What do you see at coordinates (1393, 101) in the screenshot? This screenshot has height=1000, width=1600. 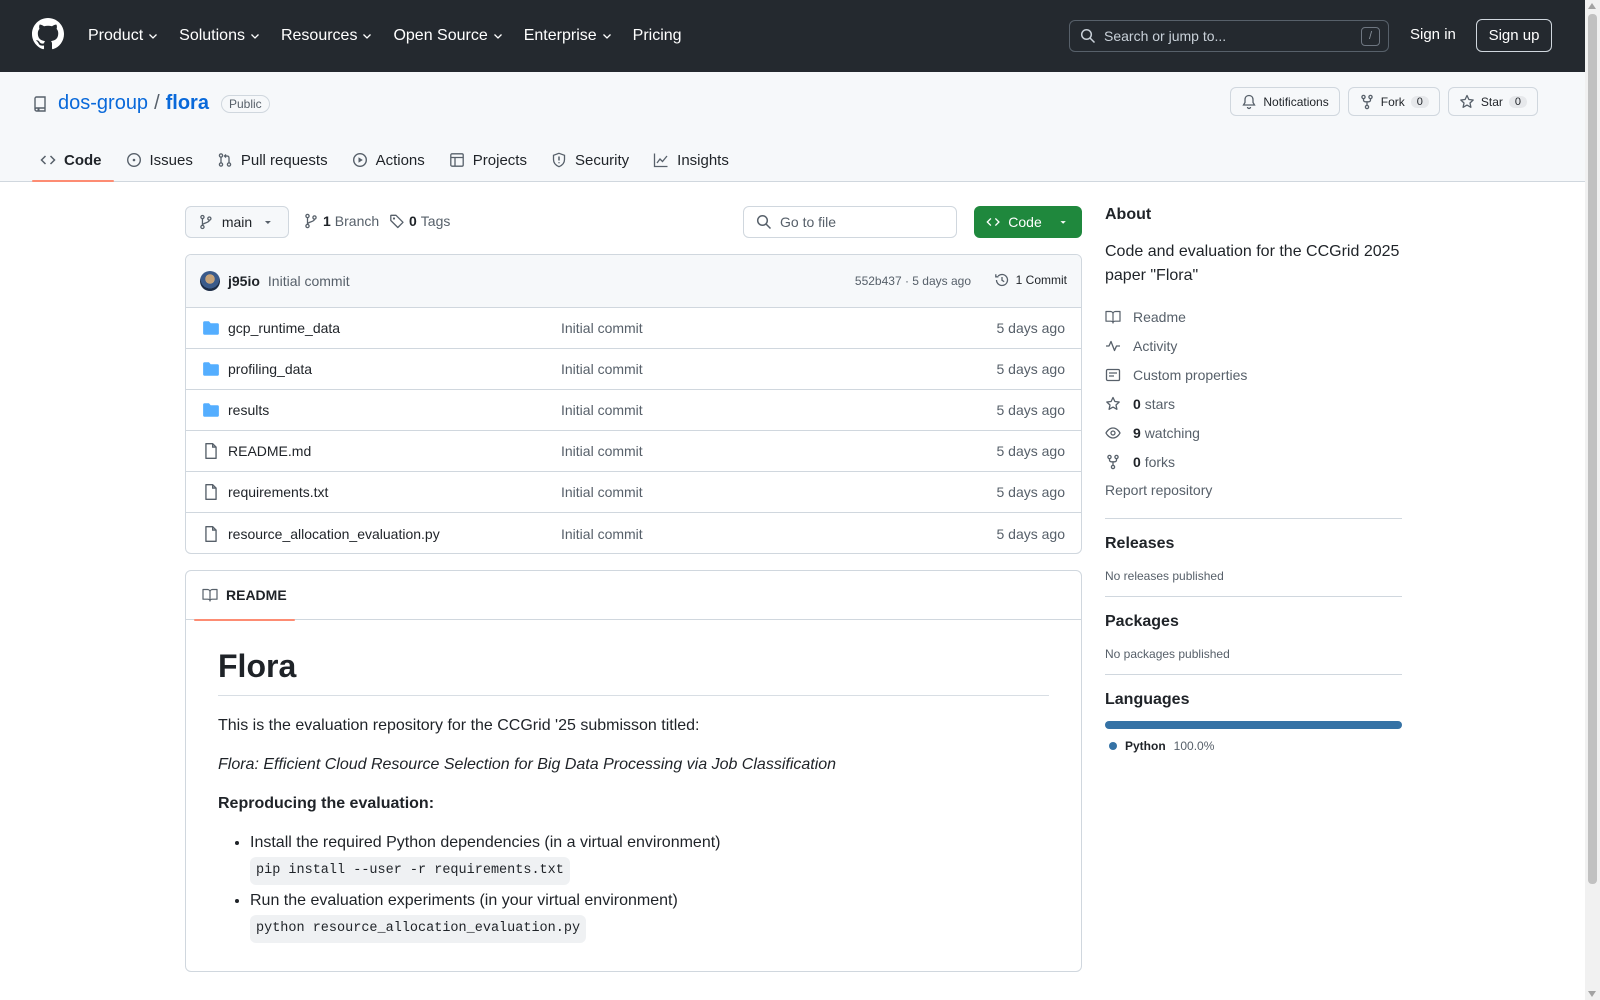 I see `fork-button: Fork 0` at bounding box center [1393, 101].